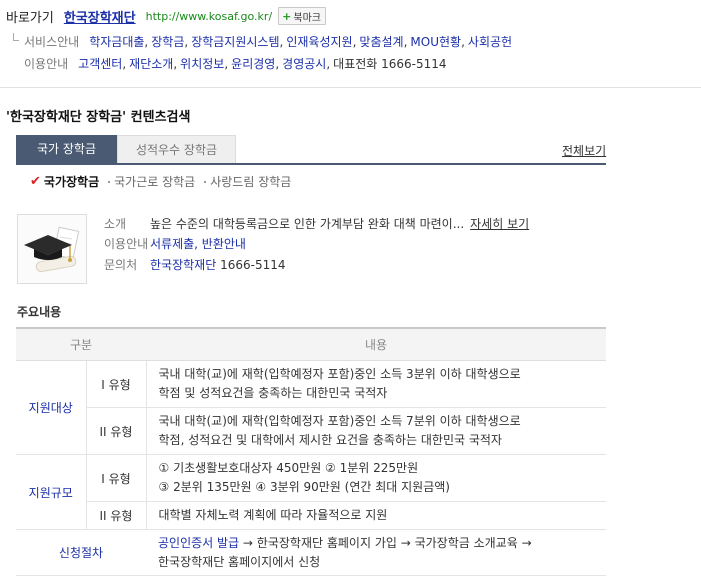 The height and width of the screenshot is (584, 701). I want to click on contact-key: 문의처, so click(121, 265).